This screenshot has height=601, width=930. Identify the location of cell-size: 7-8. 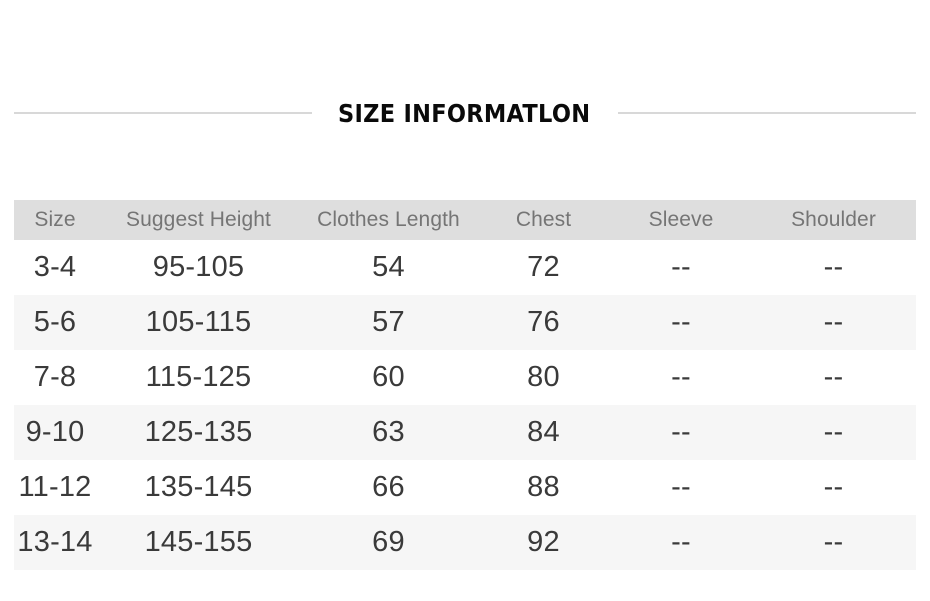
(55, 377).